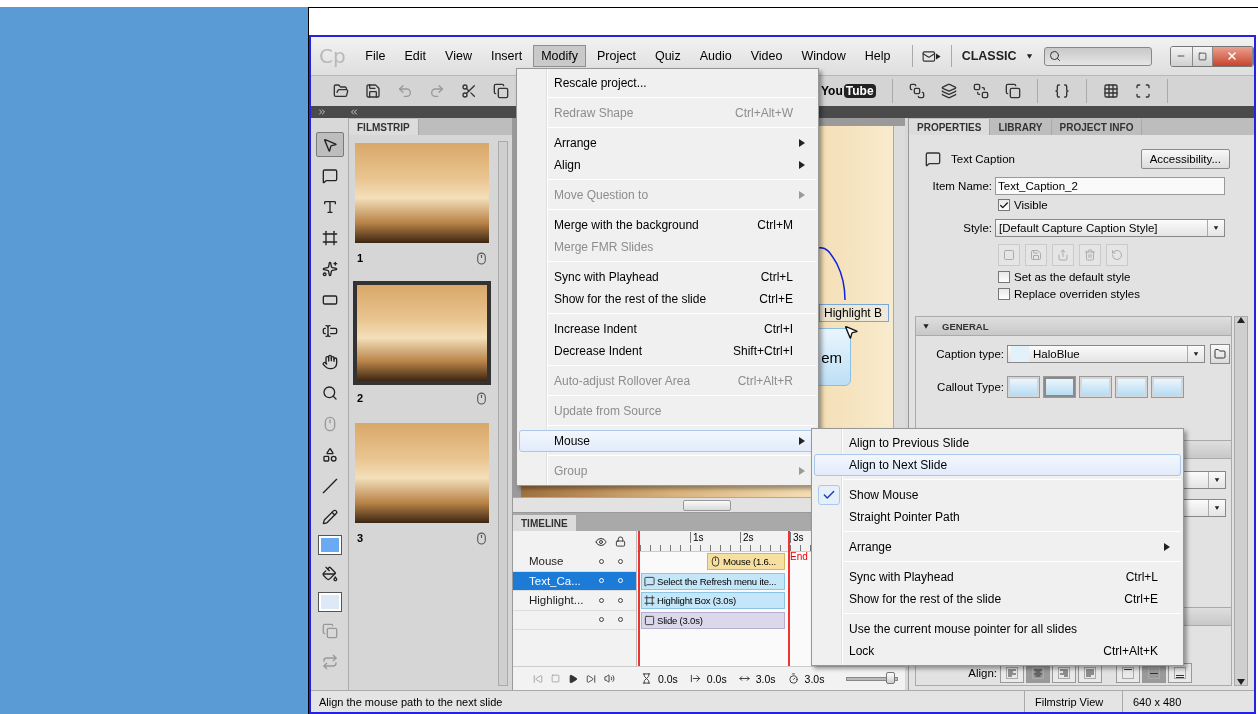 This screenshot has height=714, width=1258. What do you see at coordinates (1123, 205) in the screenshot?
I see `visible-checkbox: Visible` at bounding box center [1123, 205].